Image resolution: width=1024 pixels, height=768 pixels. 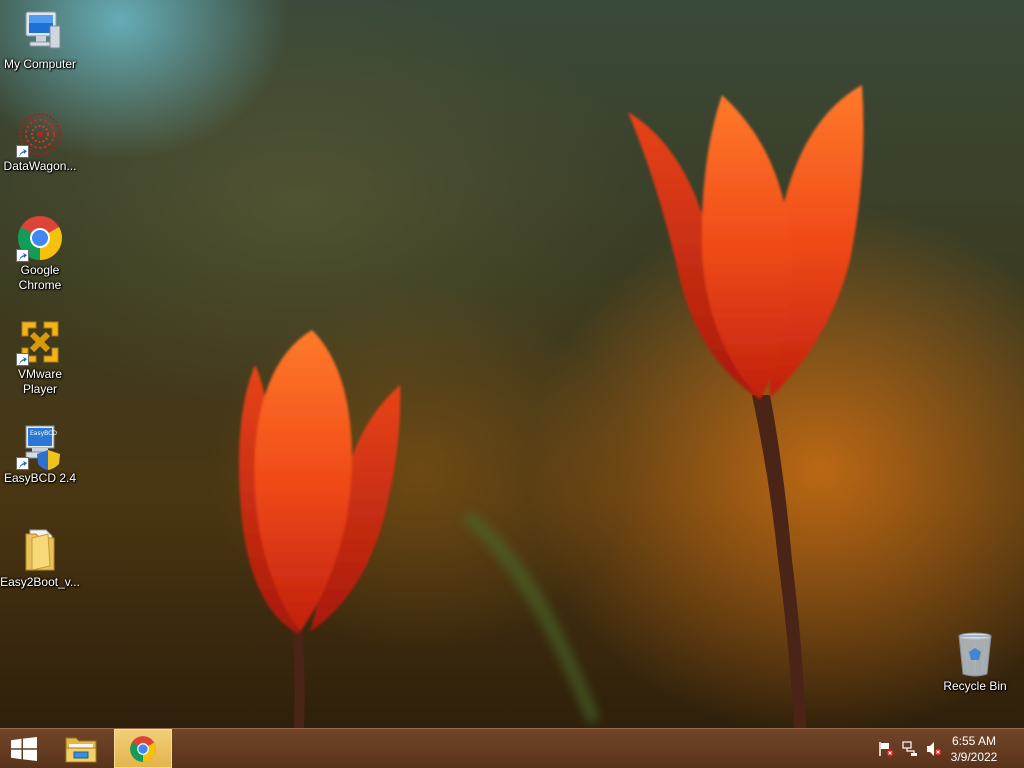 I want to click on desktop-icon-vmware-player: VMware Player, so click(x=40, y=357).